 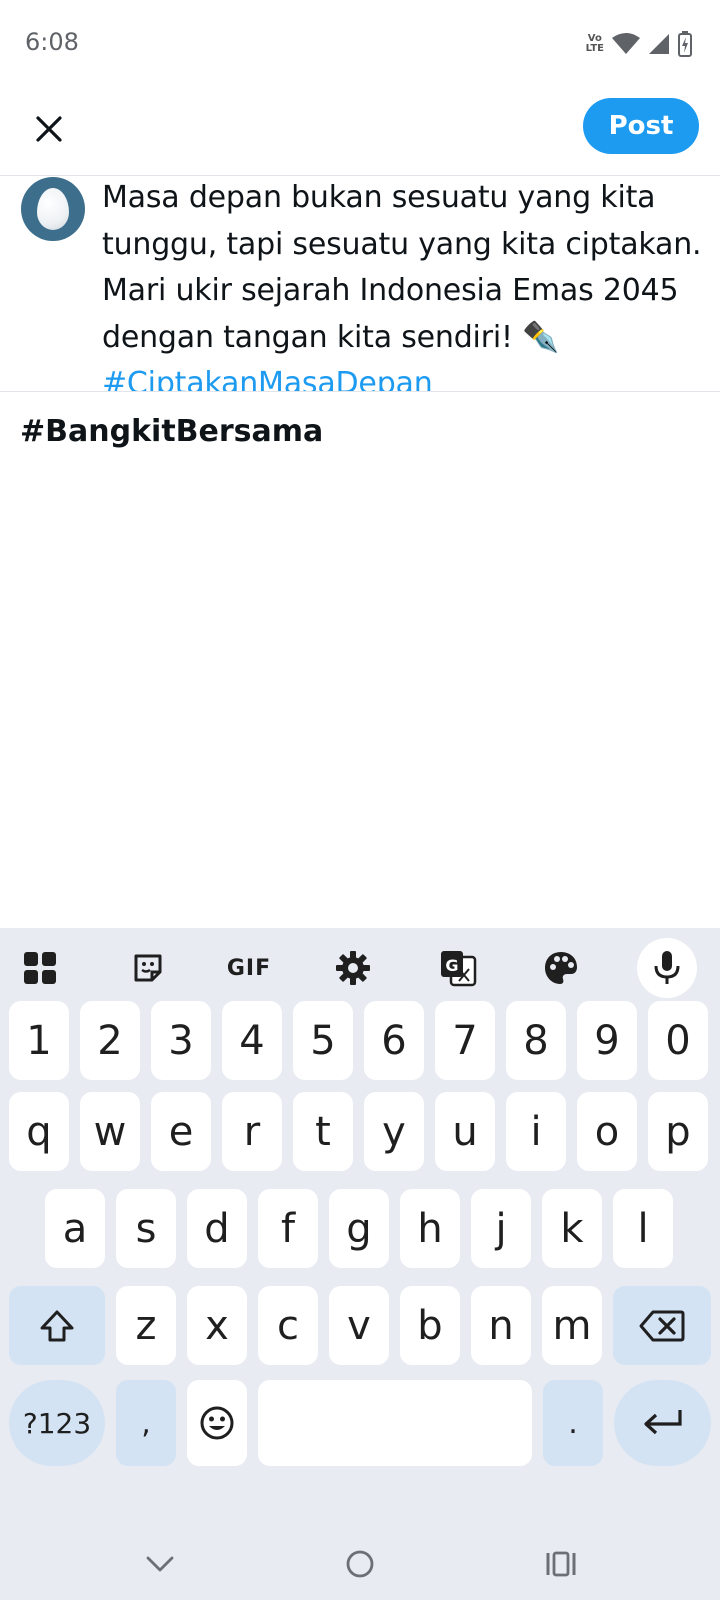 I want to click on home-circle-icon, so click(x=360, y=1564).